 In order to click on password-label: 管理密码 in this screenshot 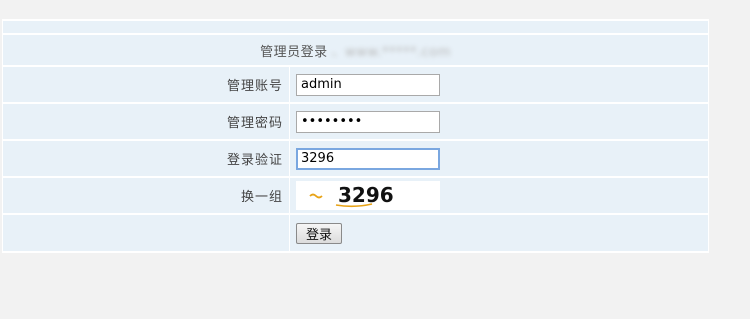, I will do `click(146, 122)`.